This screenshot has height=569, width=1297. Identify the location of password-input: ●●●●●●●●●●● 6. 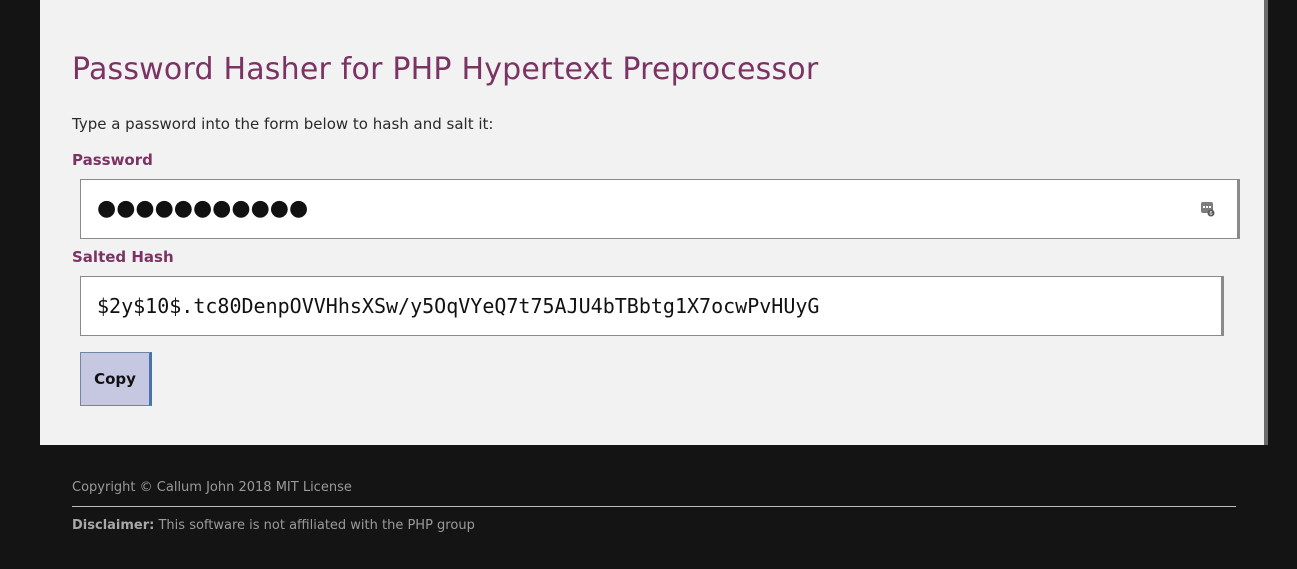
(660, 209).